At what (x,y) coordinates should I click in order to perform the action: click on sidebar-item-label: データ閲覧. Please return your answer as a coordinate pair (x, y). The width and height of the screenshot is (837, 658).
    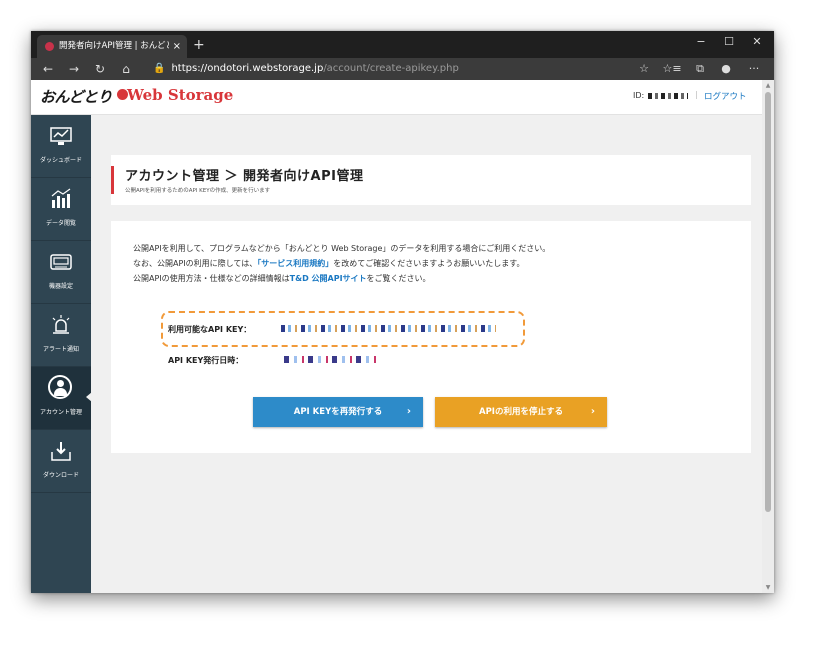
    Looking at the image, I should click on (60, 223).